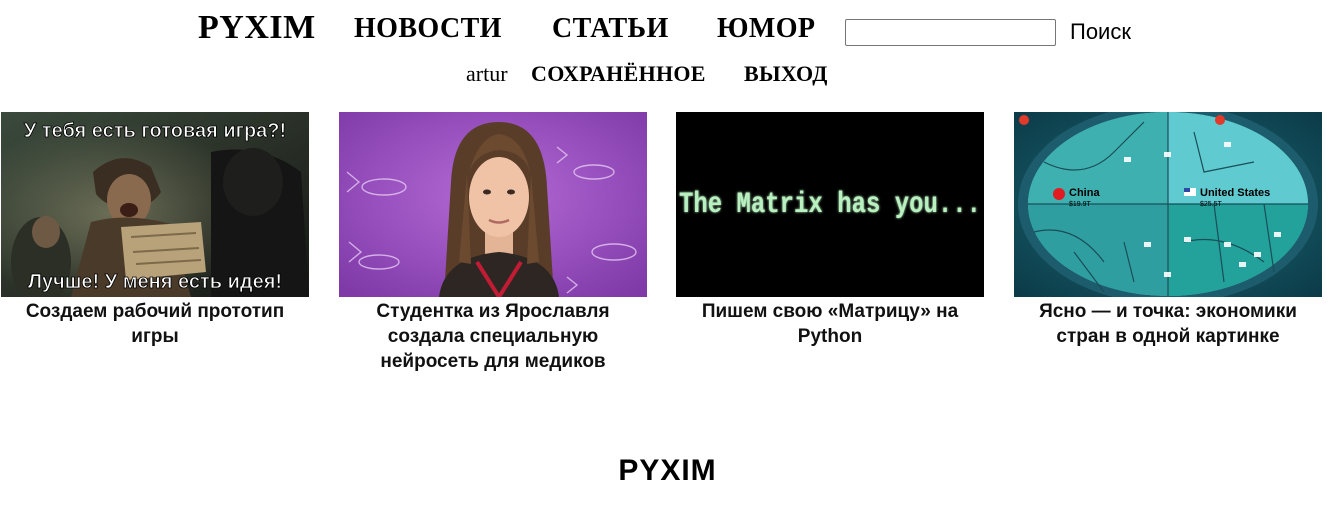 The width and height of the screenshot is (1335, 507). What do you see at coordinates (493, 204) in the screenshot?
I see `article-thumbnail-student-portrait` at bounding box center [493, 204].